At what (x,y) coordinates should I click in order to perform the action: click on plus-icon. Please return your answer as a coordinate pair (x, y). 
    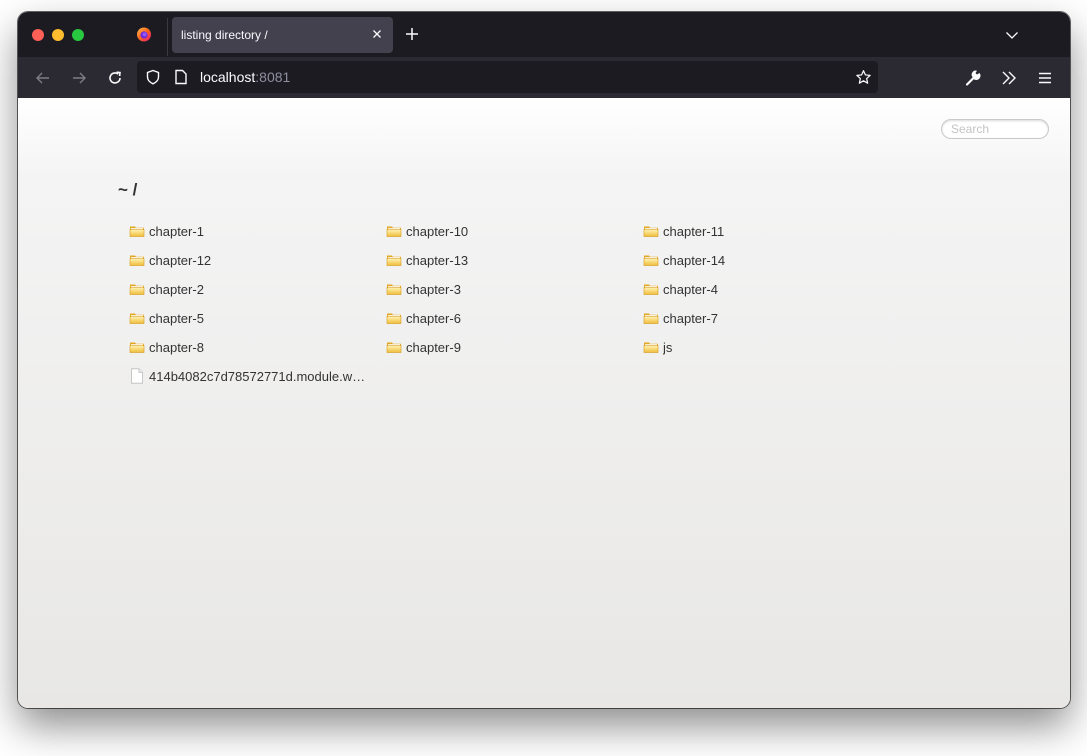
    Looking at the image, I should click on (412, 34).